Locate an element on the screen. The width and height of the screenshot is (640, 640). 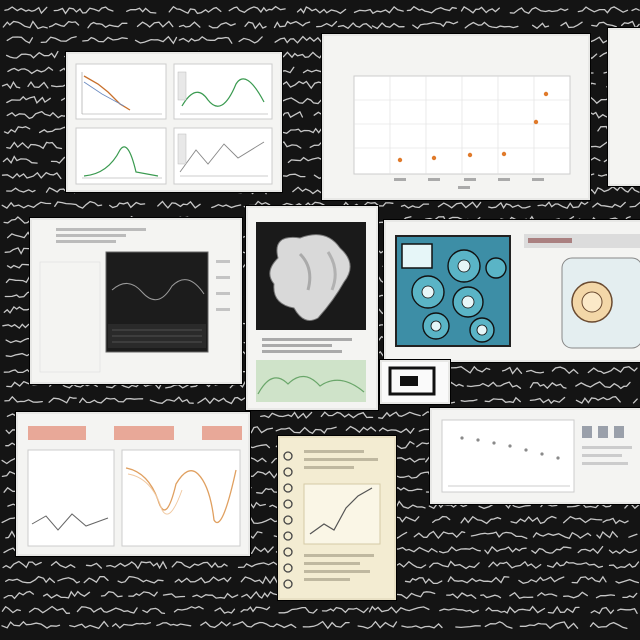
spiral-notebook is located at coordinates (337, 518).